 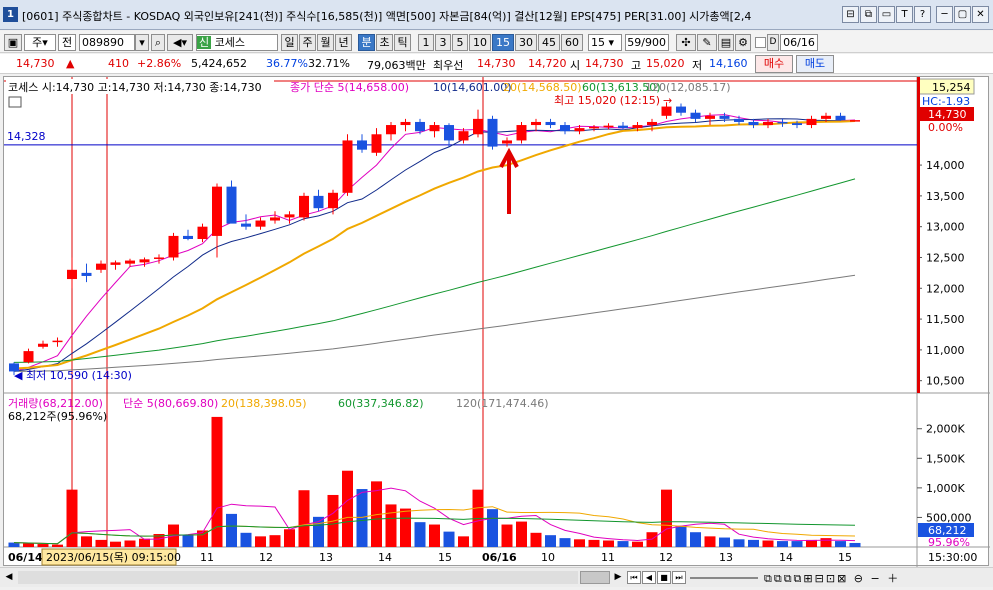 I want to click on prev-icon: ◀, so click(x=649, y=577).